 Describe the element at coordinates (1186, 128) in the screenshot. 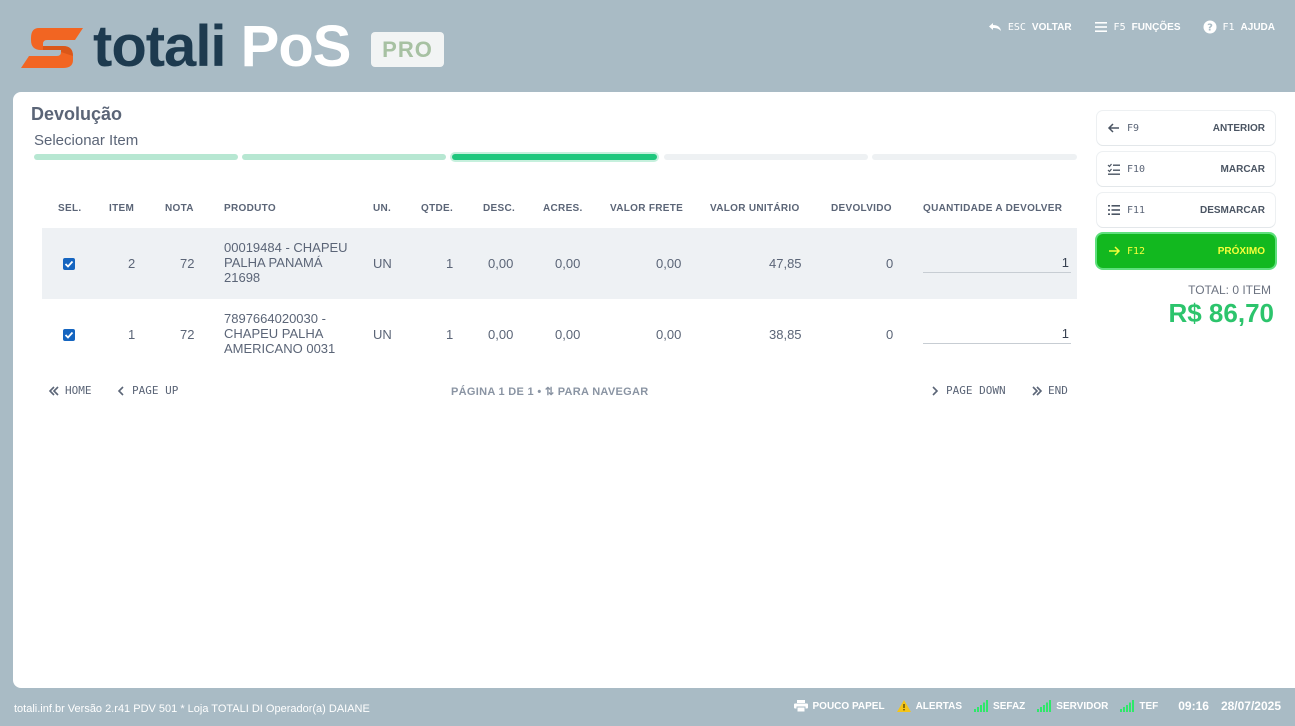

I see `previous-button: F9 ANTERIOR` at that location.